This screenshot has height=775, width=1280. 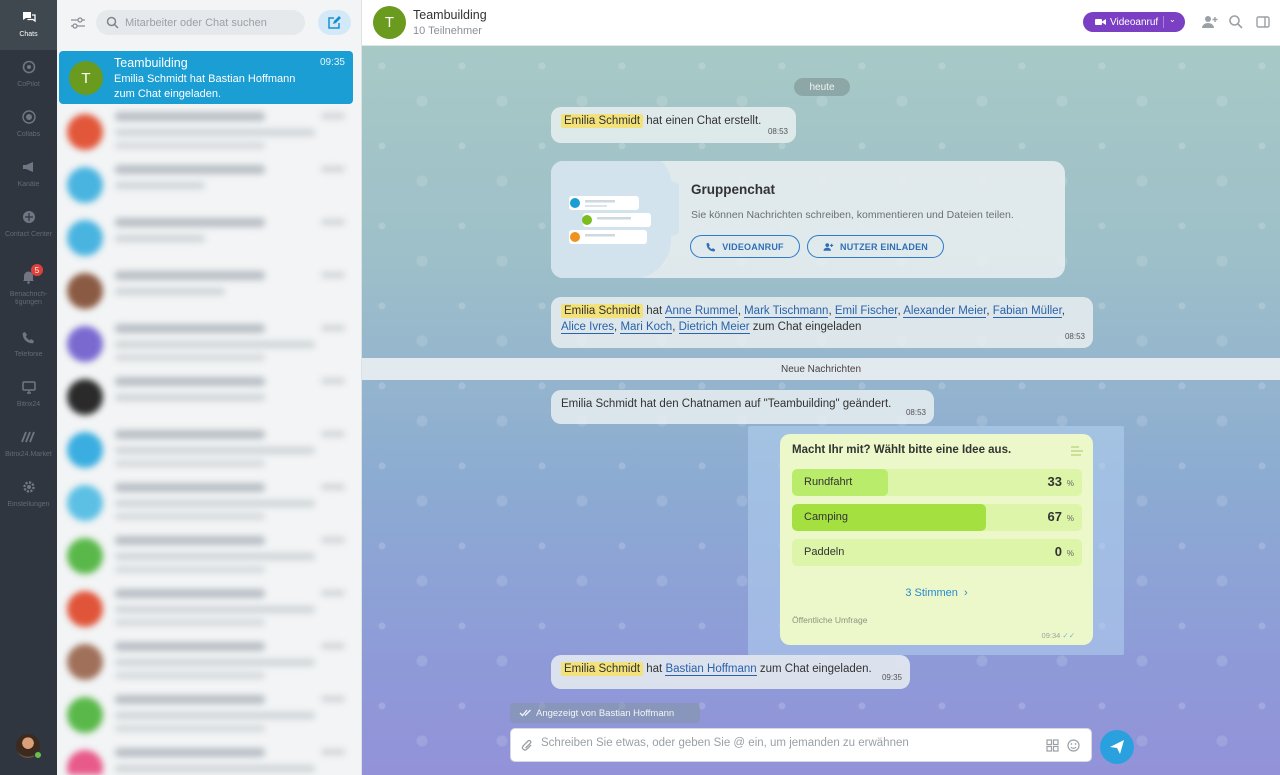 I want to click on poll-option-percent: 67, so click(x=1054, y=516).